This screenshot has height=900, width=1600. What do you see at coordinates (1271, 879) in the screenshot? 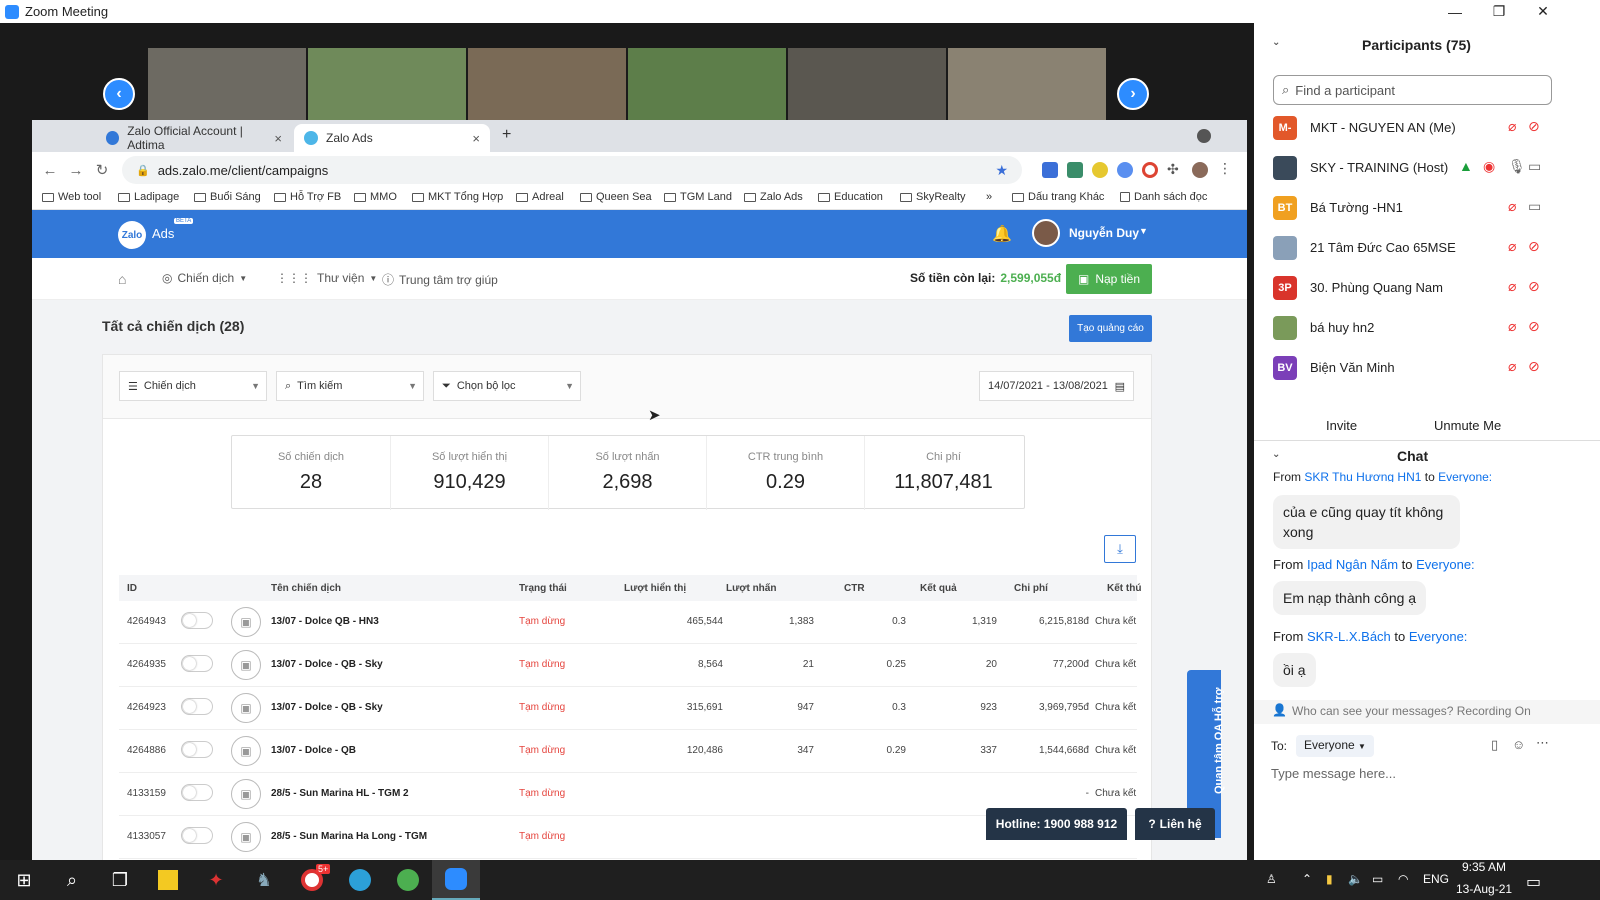
I see `people-icon: ♙` at bounding box center [1271, 879].